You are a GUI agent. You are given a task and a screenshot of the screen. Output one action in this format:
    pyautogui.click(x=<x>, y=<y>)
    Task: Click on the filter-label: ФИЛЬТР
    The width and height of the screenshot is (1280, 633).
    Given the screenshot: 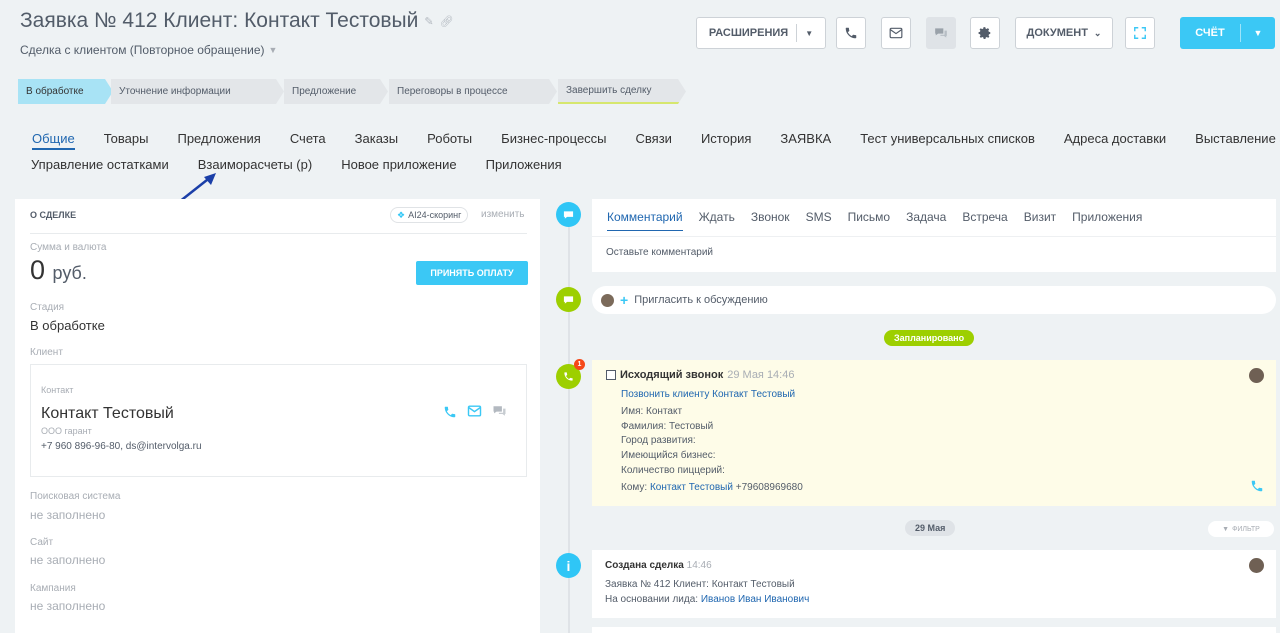 What is the action you would take?
    pyautogui.click(x=1246, y=529)
    